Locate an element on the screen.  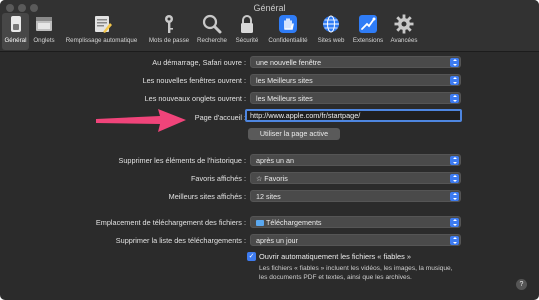
new-tabs-label: Les nouveaux onglets ouvrent : is located at coordinates (195, 98).